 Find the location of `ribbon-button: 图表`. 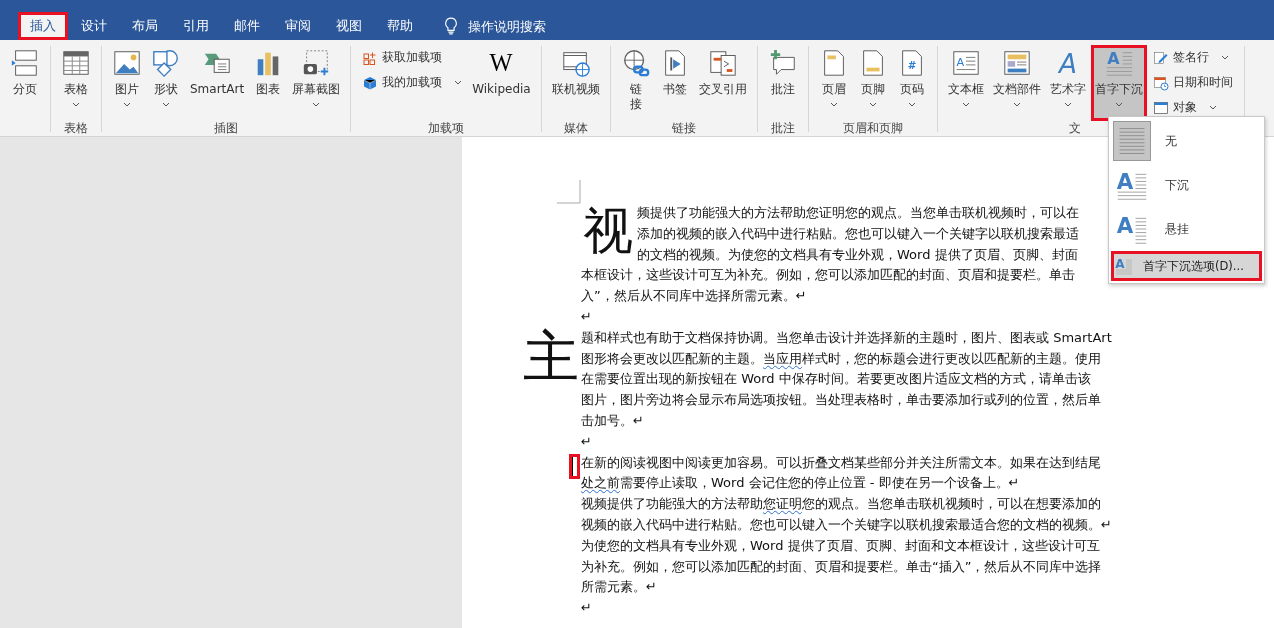

ribbon-button: 图表 is located at coordinates (268, 83).